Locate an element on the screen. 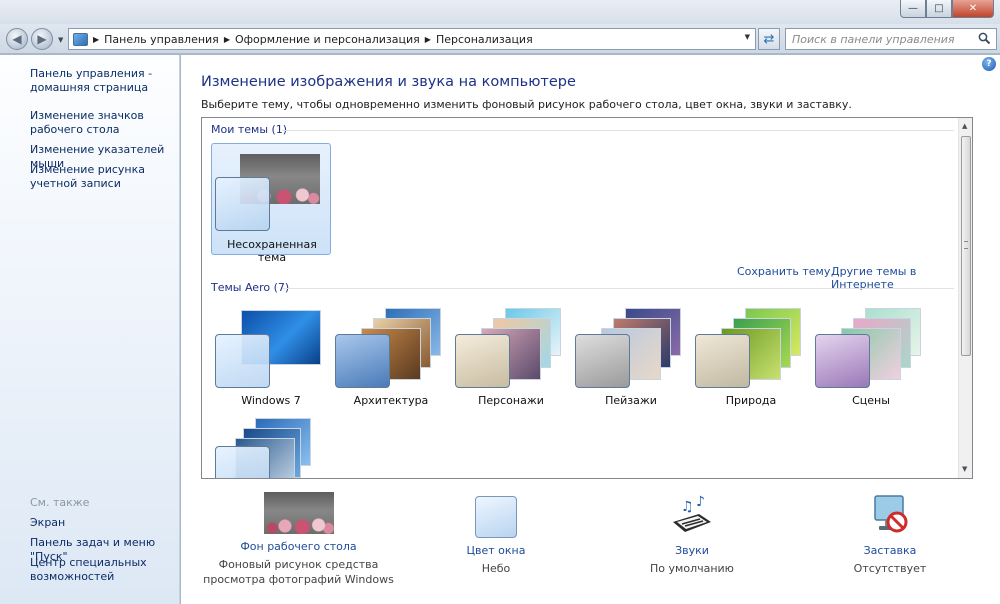 This screenshot has width=1000, height=604. desktop-background-link: Фон рабочего стола is located at coordinates (298, 546).